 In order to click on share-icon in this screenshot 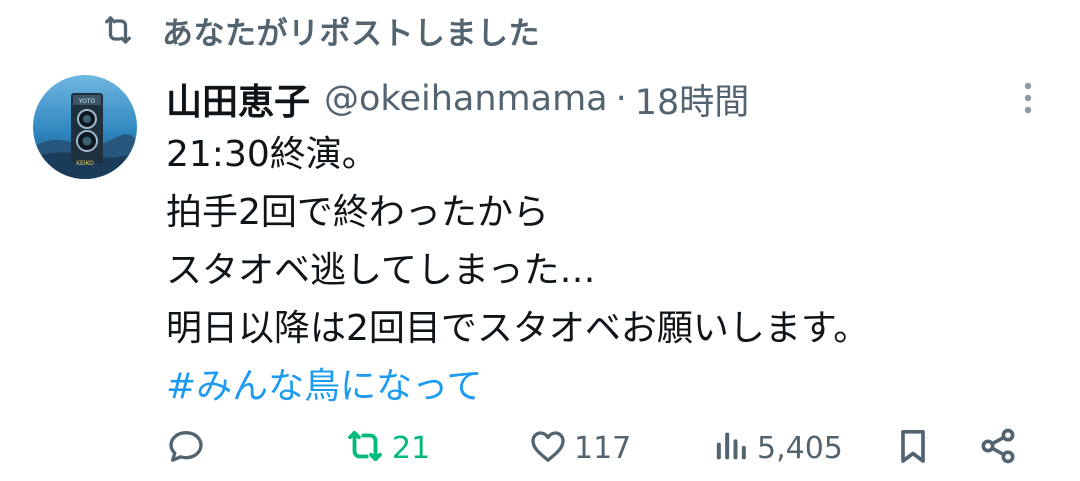, I will do `click(998, 448)`.